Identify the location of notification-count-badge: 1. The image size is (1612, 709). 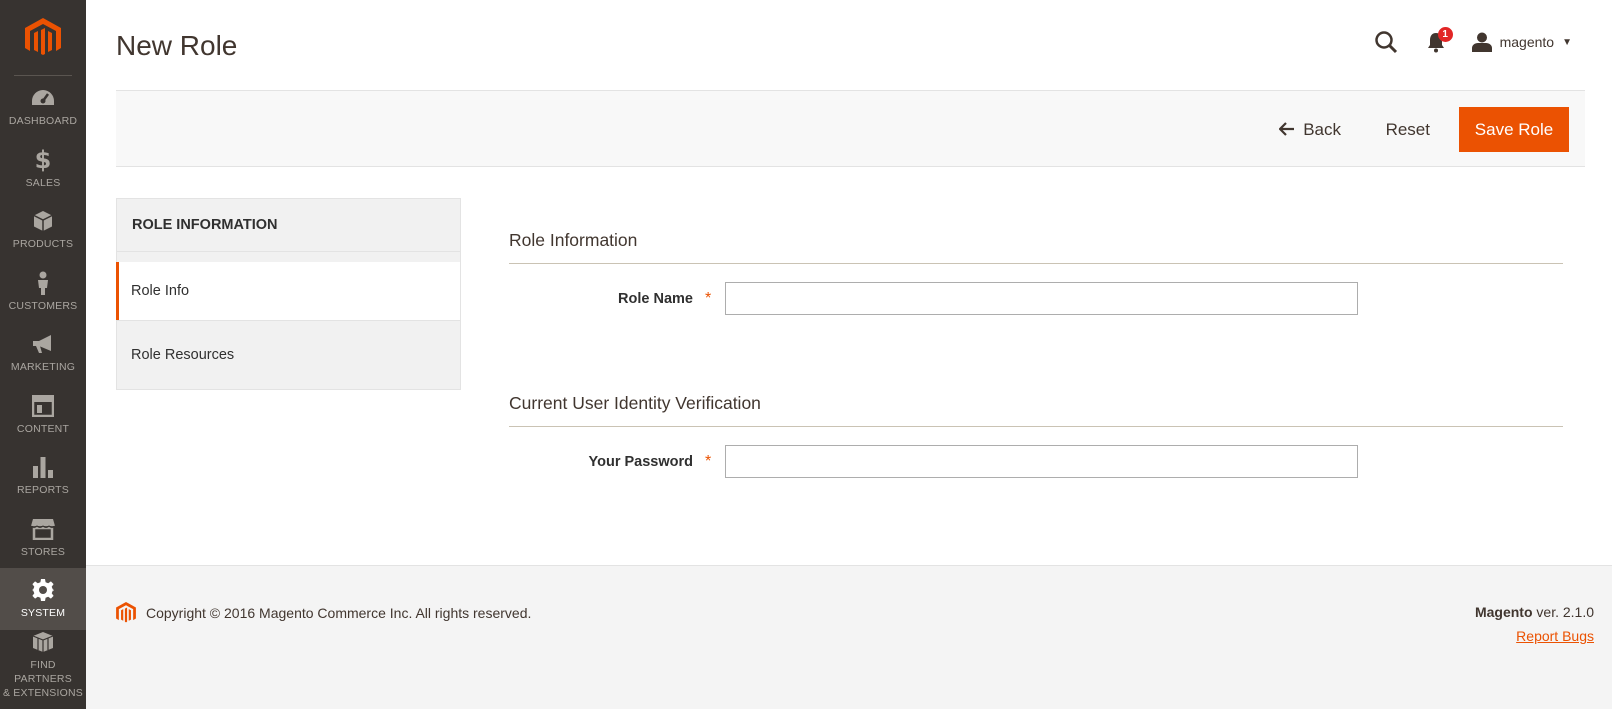
(1445, 34).